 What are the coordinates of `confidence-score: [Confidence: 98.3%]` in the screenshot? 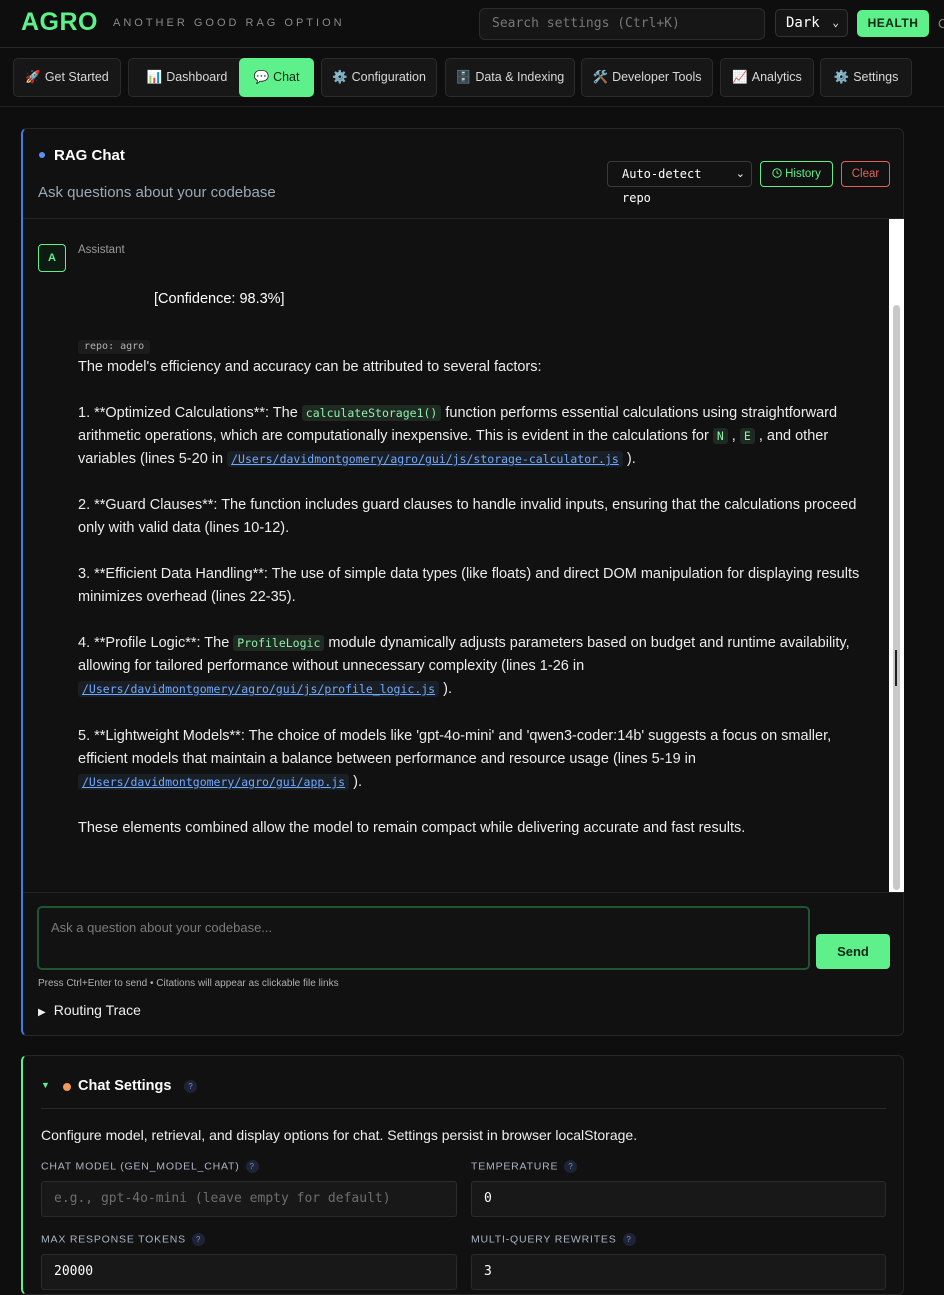 It's located at (219, 299).